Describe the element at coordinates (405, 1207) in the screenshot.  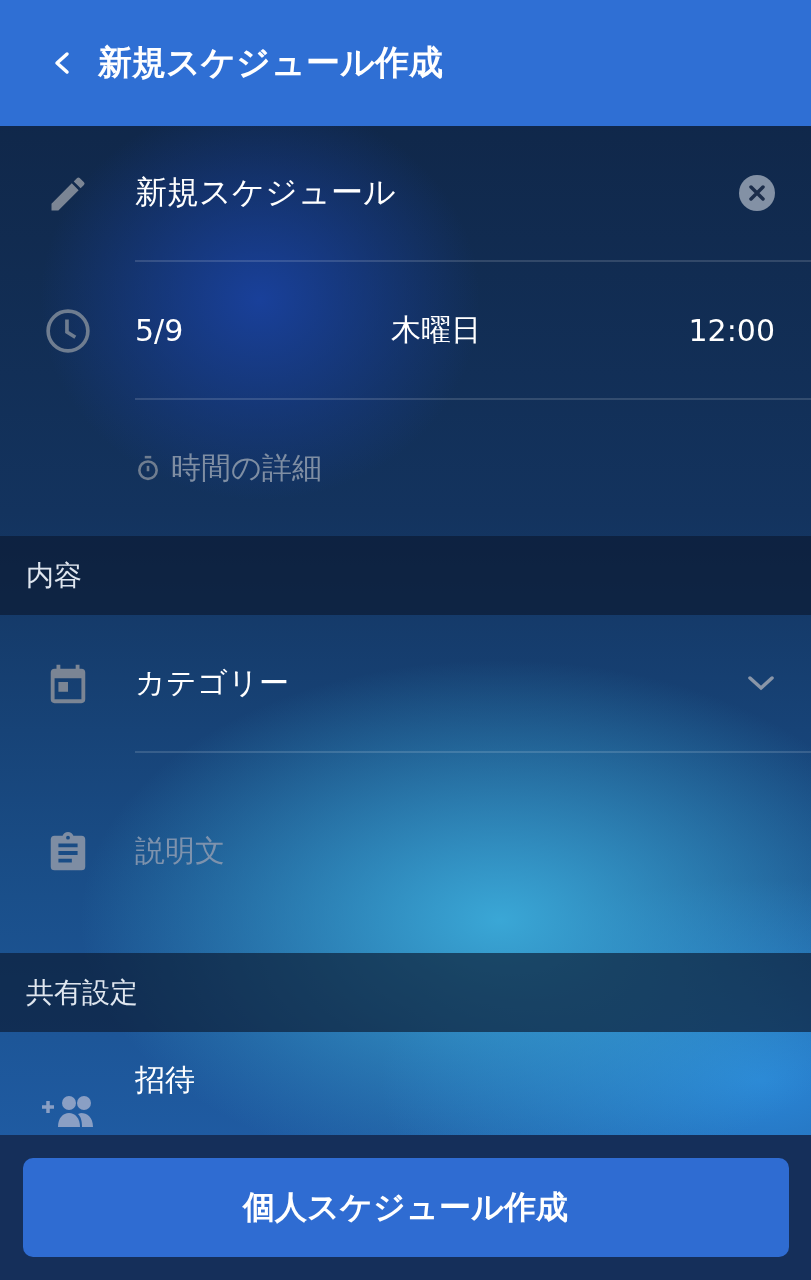
I see `create-button: 個人スケジュール作成` at that location.